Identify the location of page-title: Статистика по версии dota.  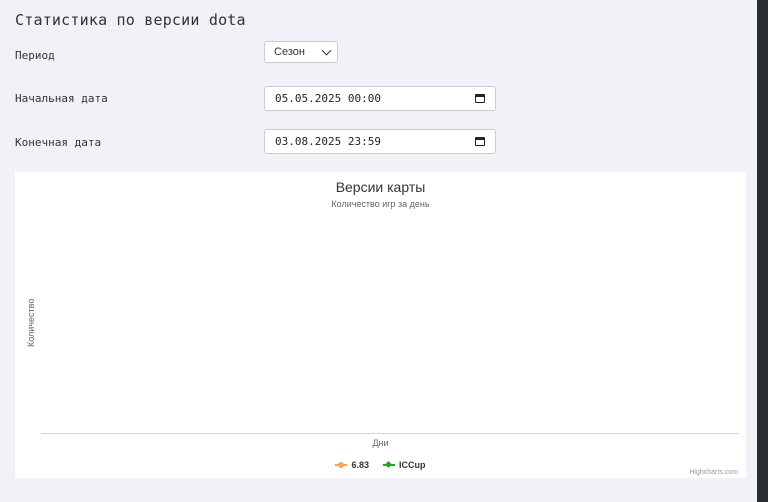
(130, 20).